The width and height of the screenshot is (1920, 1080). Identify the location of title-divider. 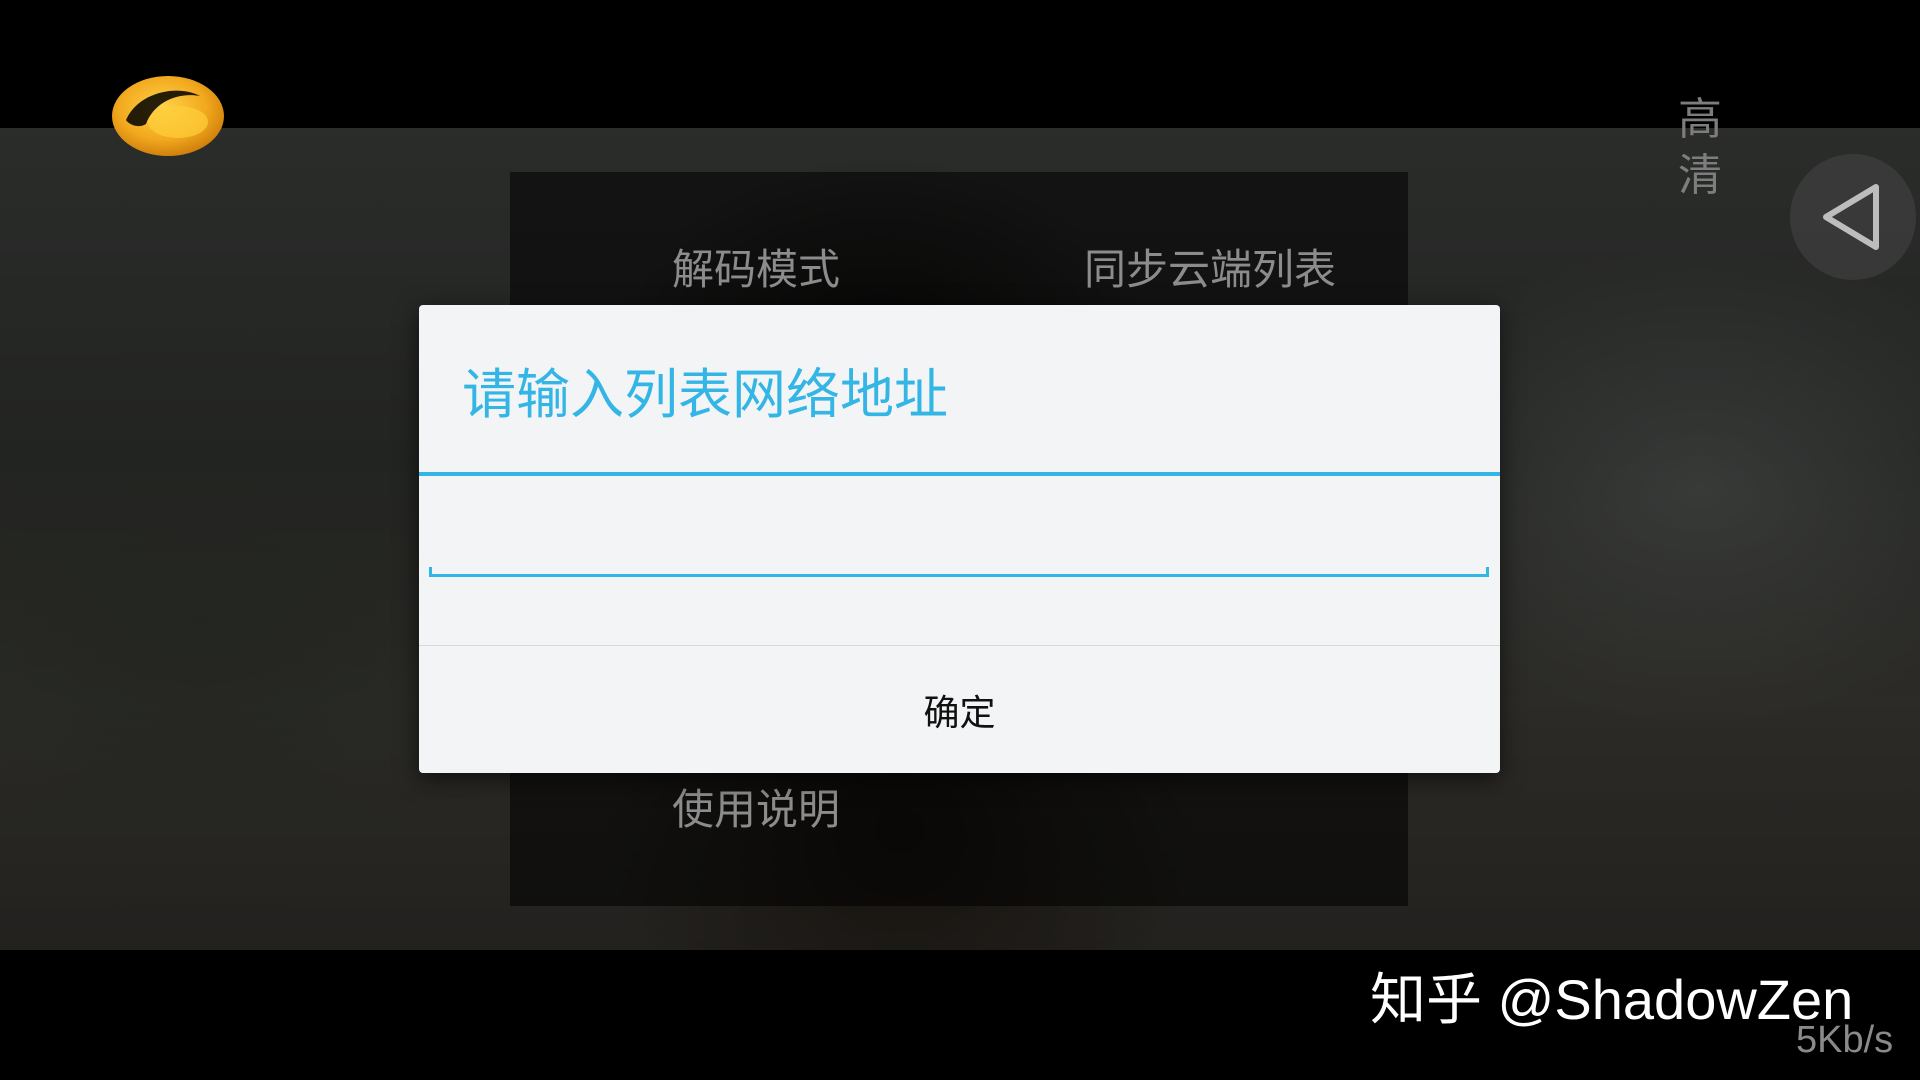
(959, 474).